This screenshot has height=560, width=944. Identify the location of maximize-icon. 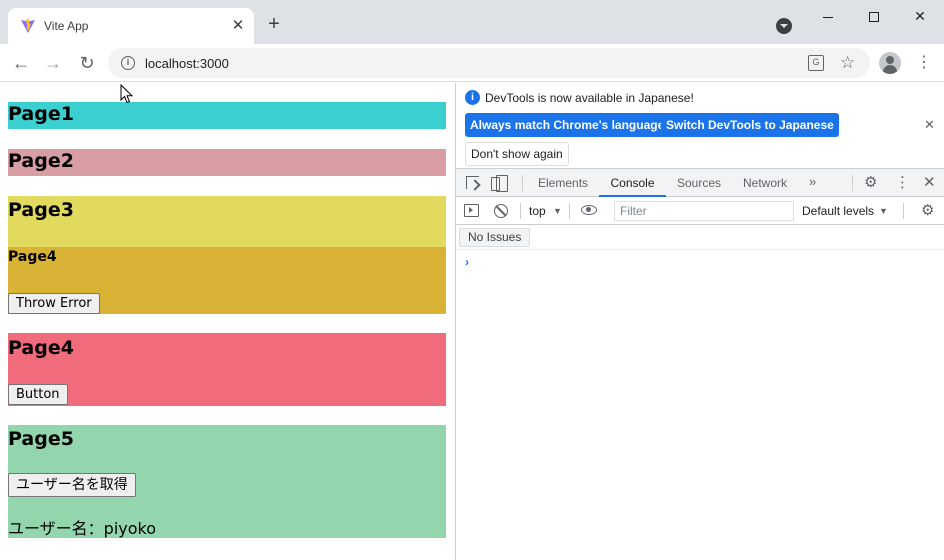
(874, 16).